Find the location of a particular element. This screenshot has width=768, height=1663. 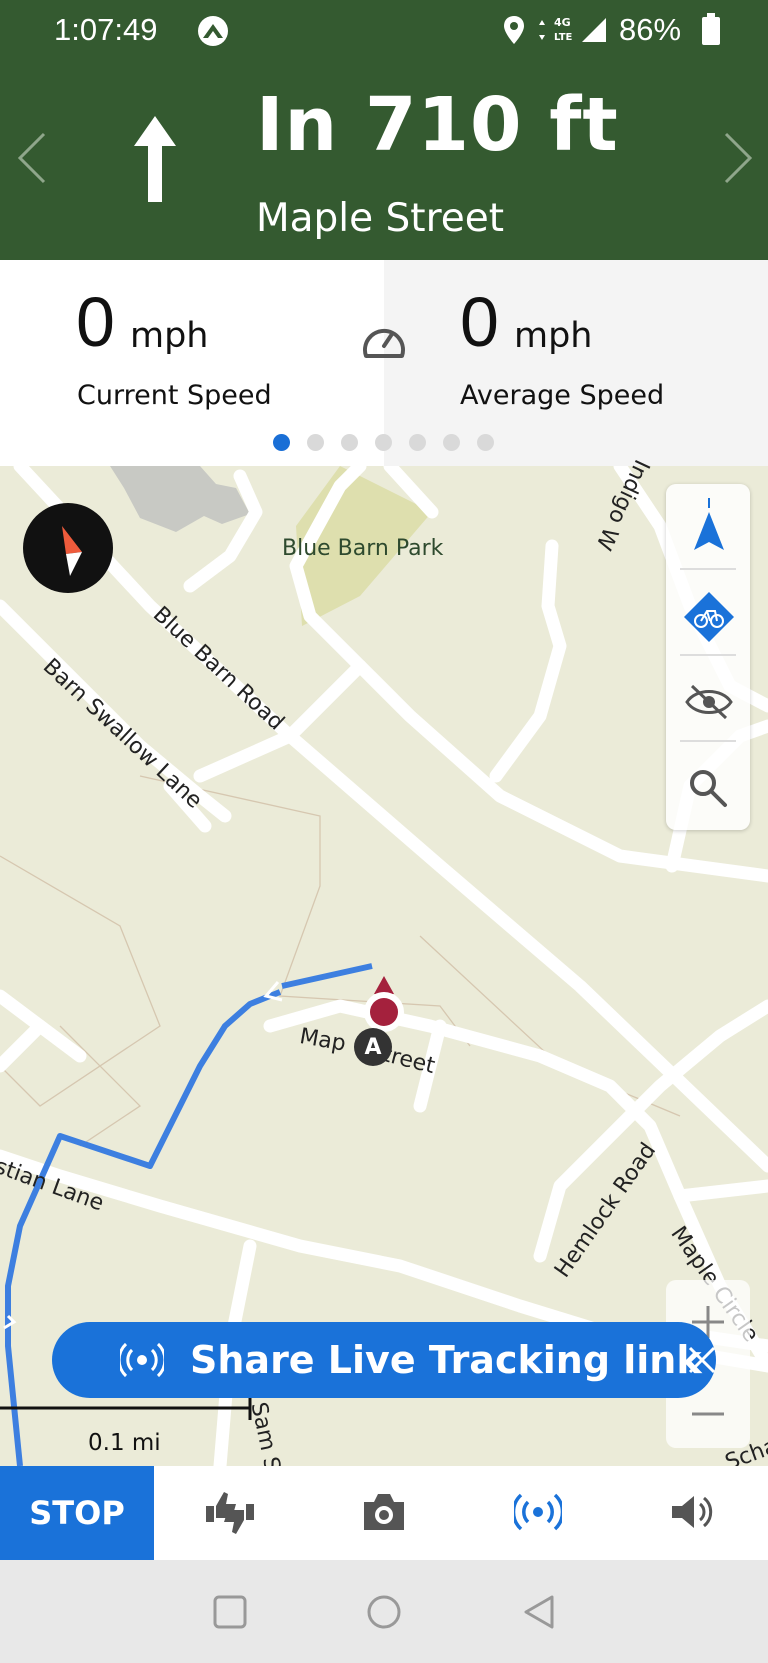

recent-apps-icon is located at coordinates (230, 1612).